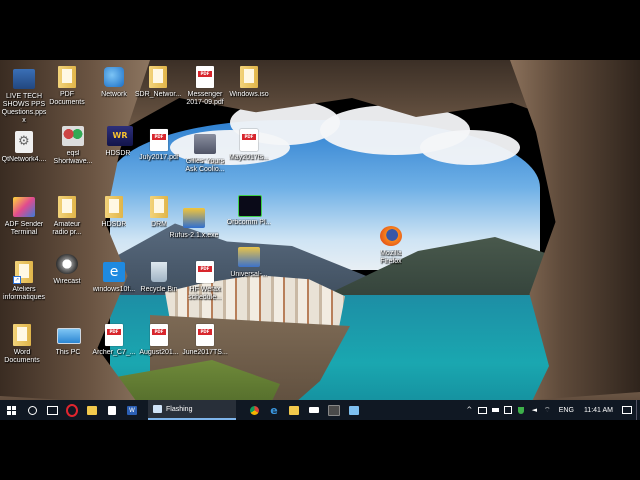 The image size is (640, 480). I want to click on show-hidden-icons-button: ^, so click(469, 410).